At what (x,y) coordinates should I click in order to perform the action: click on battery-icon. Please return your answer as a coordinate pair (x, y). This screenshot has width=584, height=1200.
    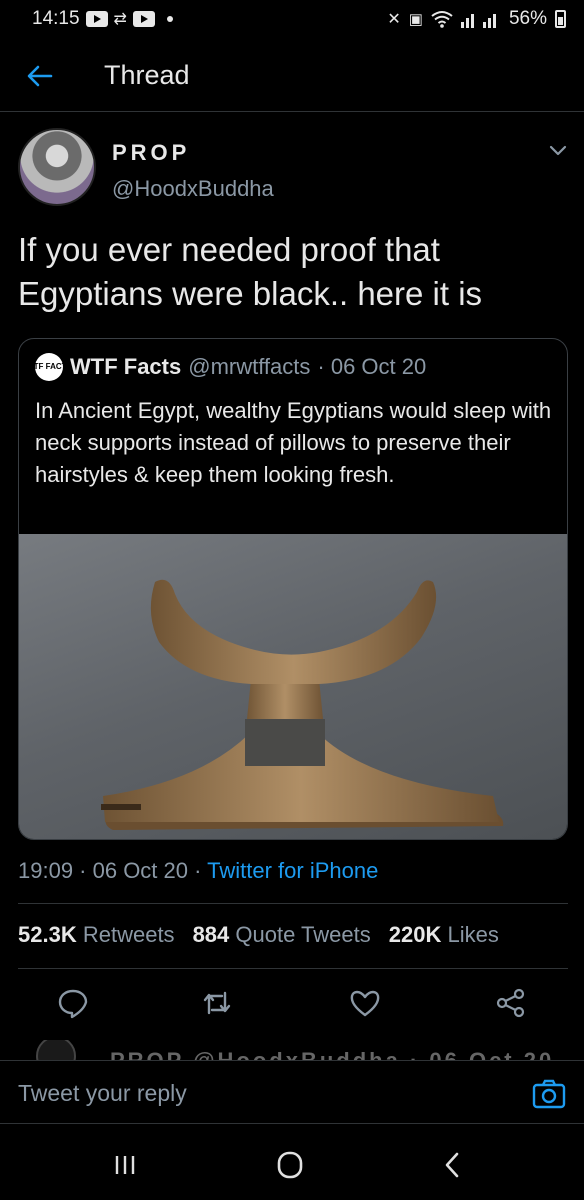
    Looking at the image, I should click on (560, 19).